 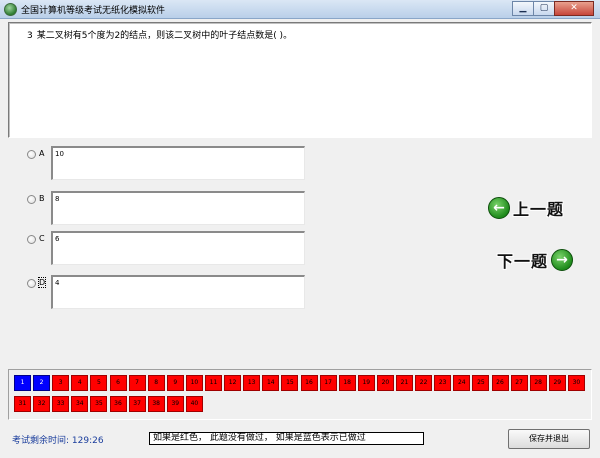 What do you see at coordinates (178, 248) in the screenshot?
I see `option-text-box: 6` at bounding box center [178, 248].